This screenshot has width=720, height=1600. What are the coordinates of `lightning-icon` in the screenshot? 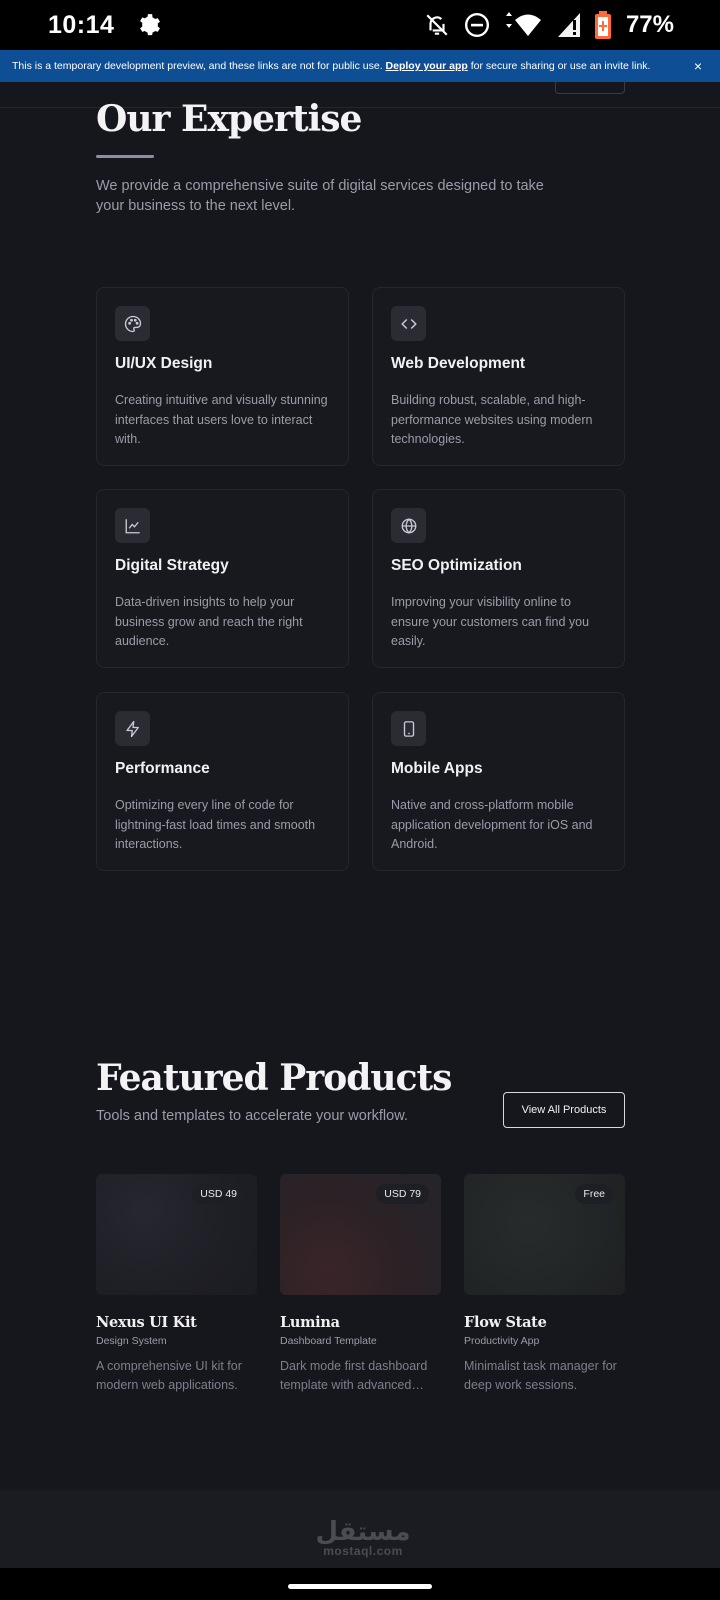 It's located at (132, 728).